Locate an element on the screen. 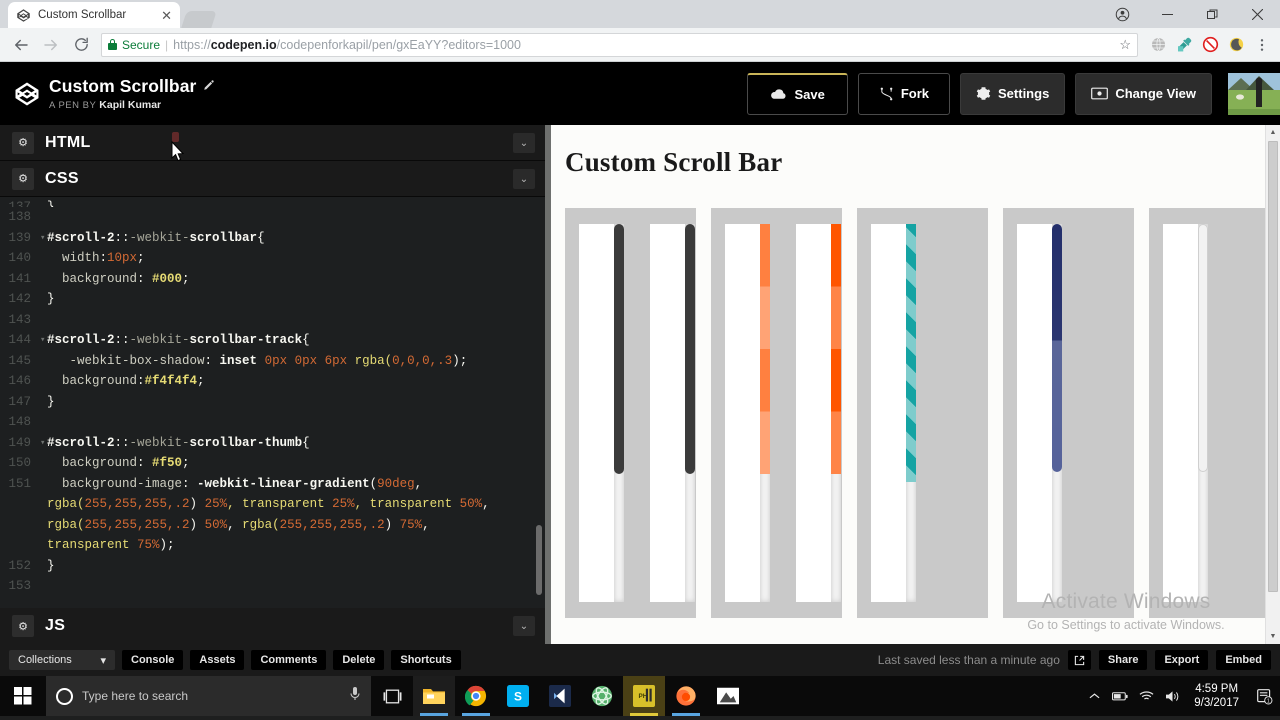 The width and height of the screenshot is (1280, 720). html-editor-header: ⚙ HTML ⌄ is located at coordinates (272, 143).